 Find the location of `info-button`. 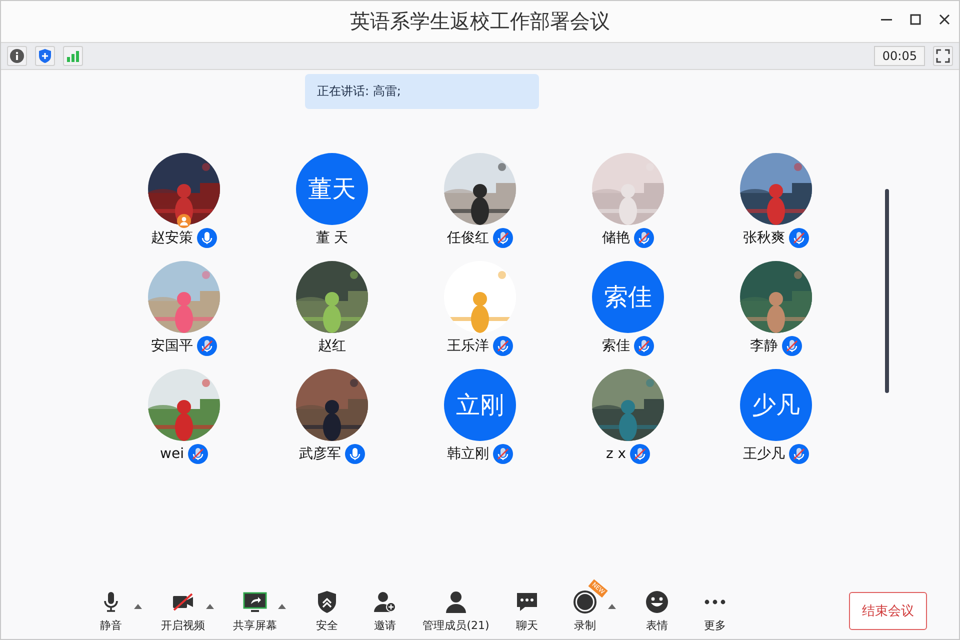

info-button is located at coordinates (17, 56).